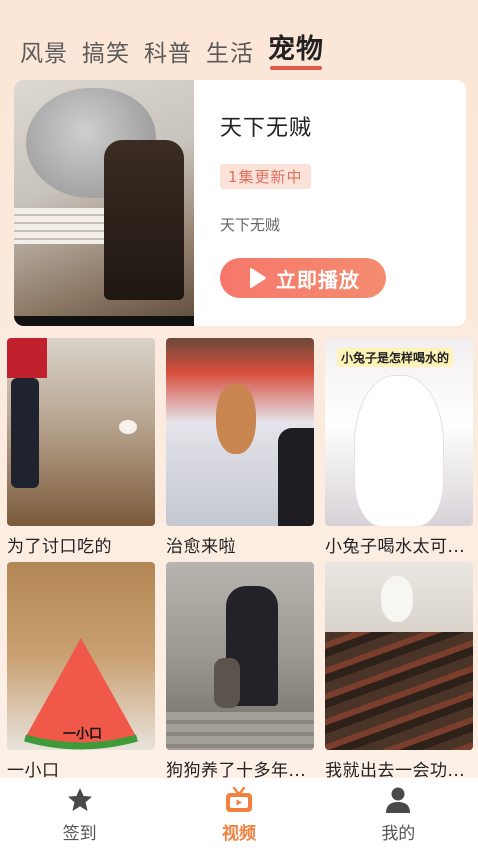  I want to click on person-icon, so click(398, 800).